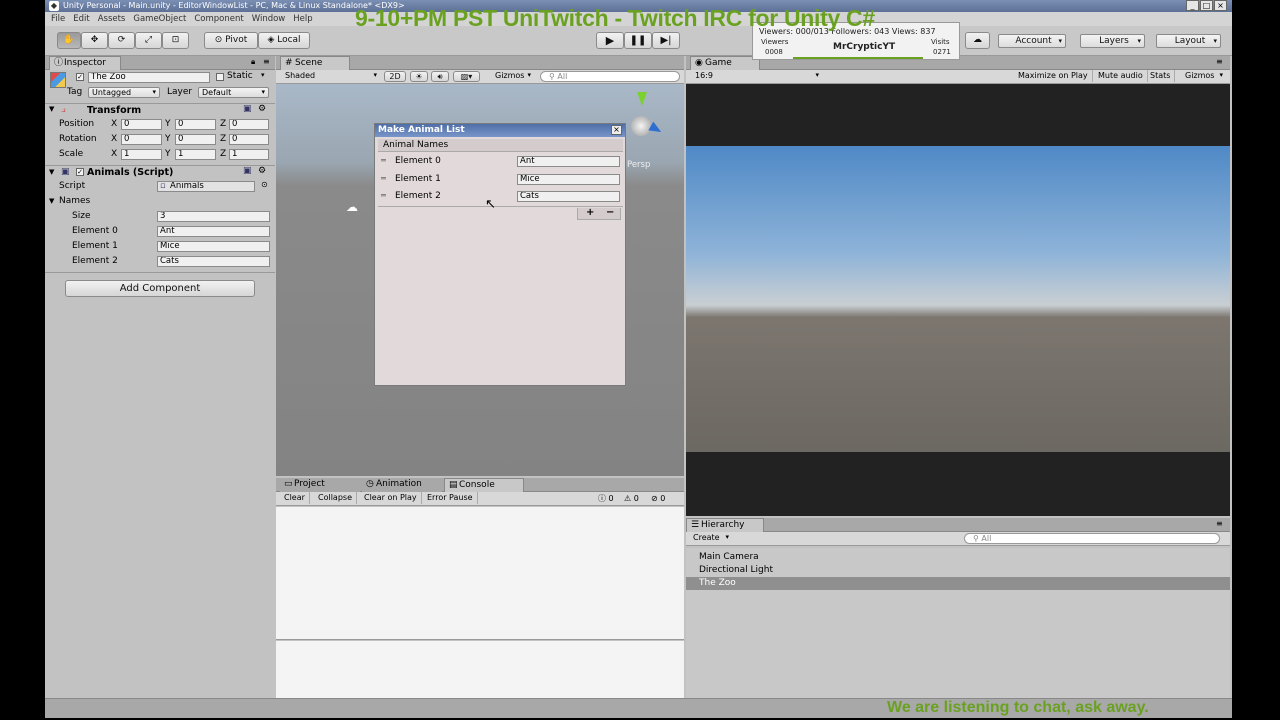  I want to click on scale-y-field: 1, so click(195, 154).